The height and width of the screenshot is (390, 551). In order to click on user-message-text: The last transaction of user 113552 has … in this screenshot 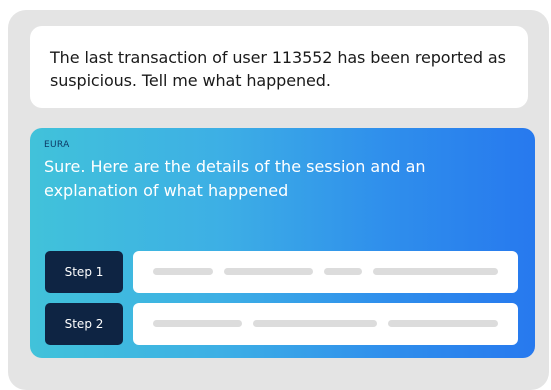, I will do `click(278, 69)`.